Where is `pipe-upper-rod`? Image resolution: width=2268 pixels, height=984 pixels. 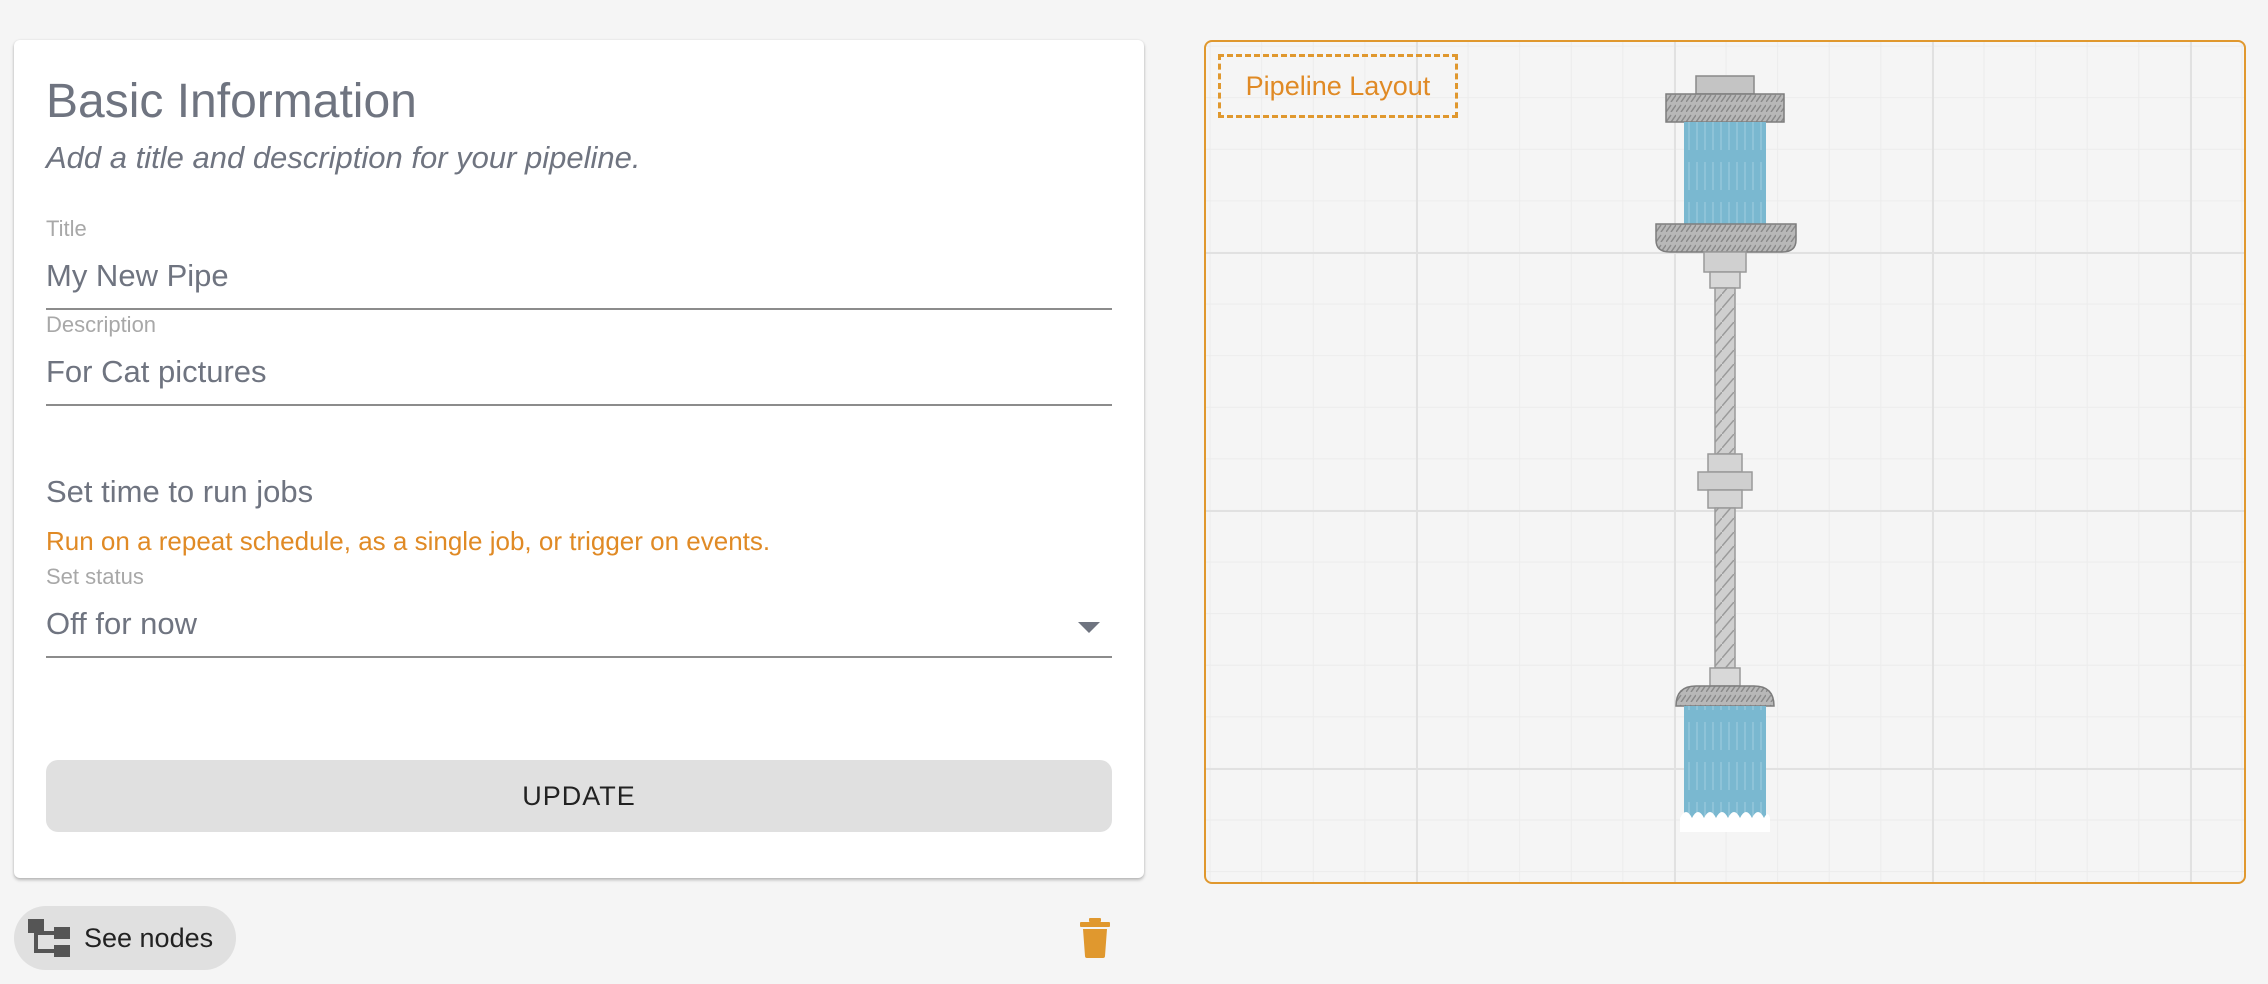
pipe-upper-rod is located at coordinates (1725, 371).